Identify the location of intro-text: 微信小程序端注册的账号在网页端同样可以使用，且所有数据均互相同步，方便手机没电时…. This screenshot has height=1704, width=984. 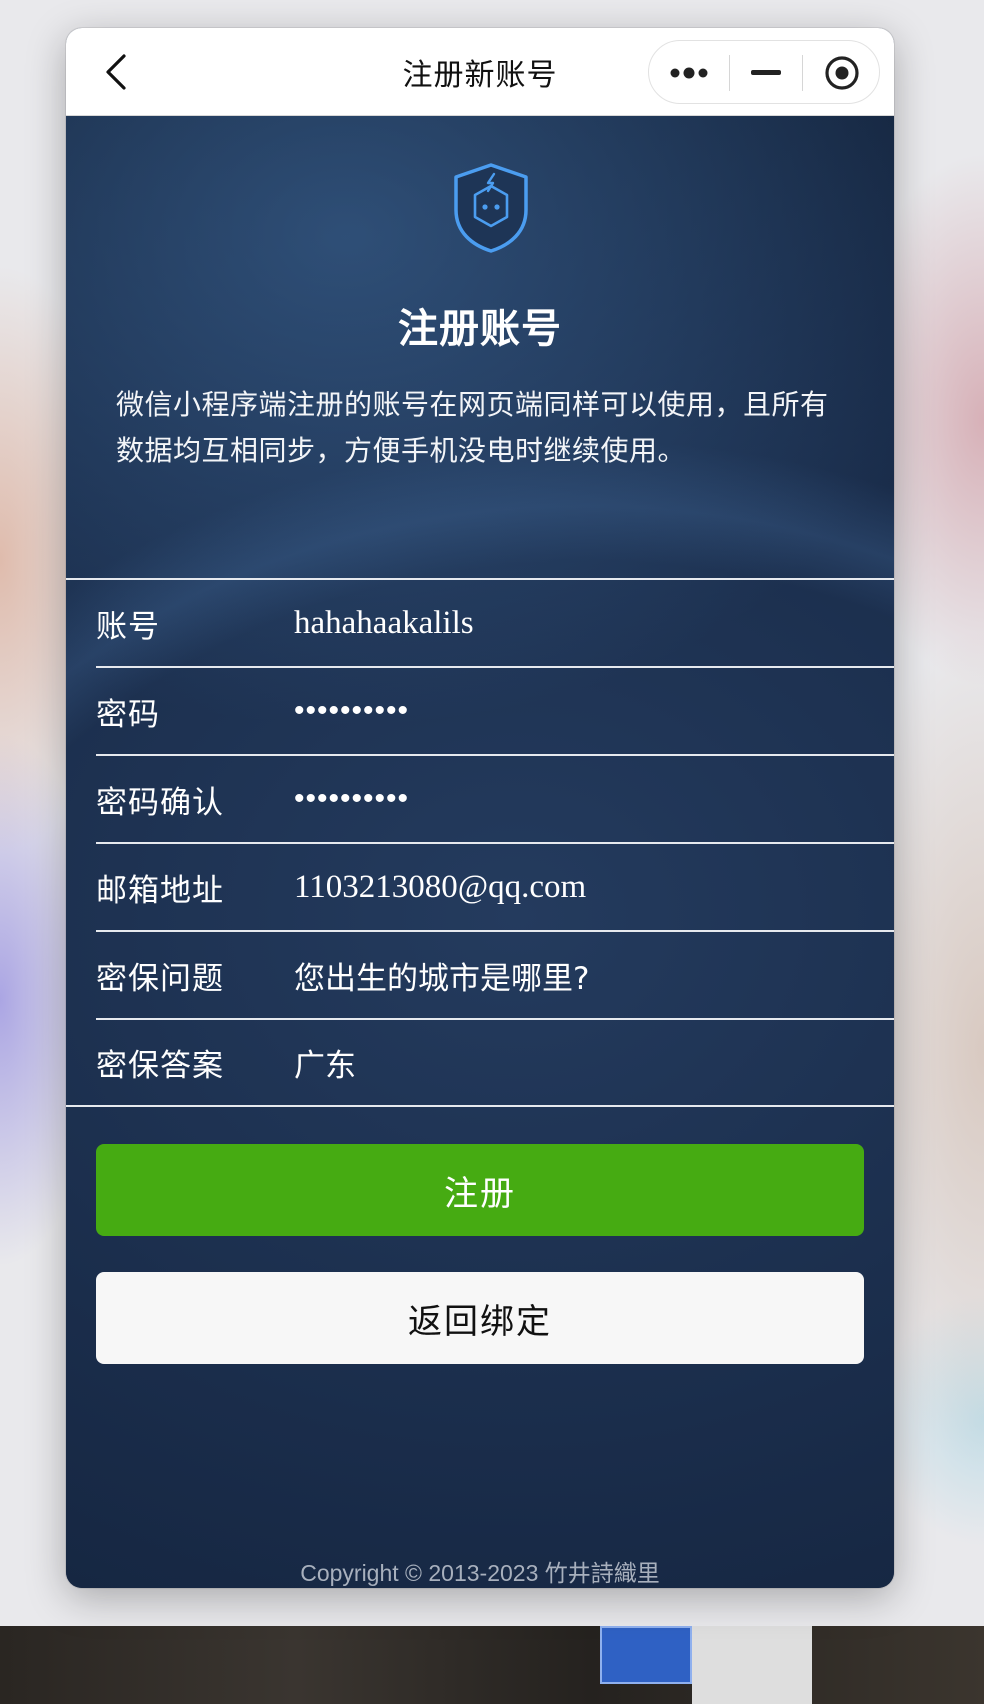
(472, 427).